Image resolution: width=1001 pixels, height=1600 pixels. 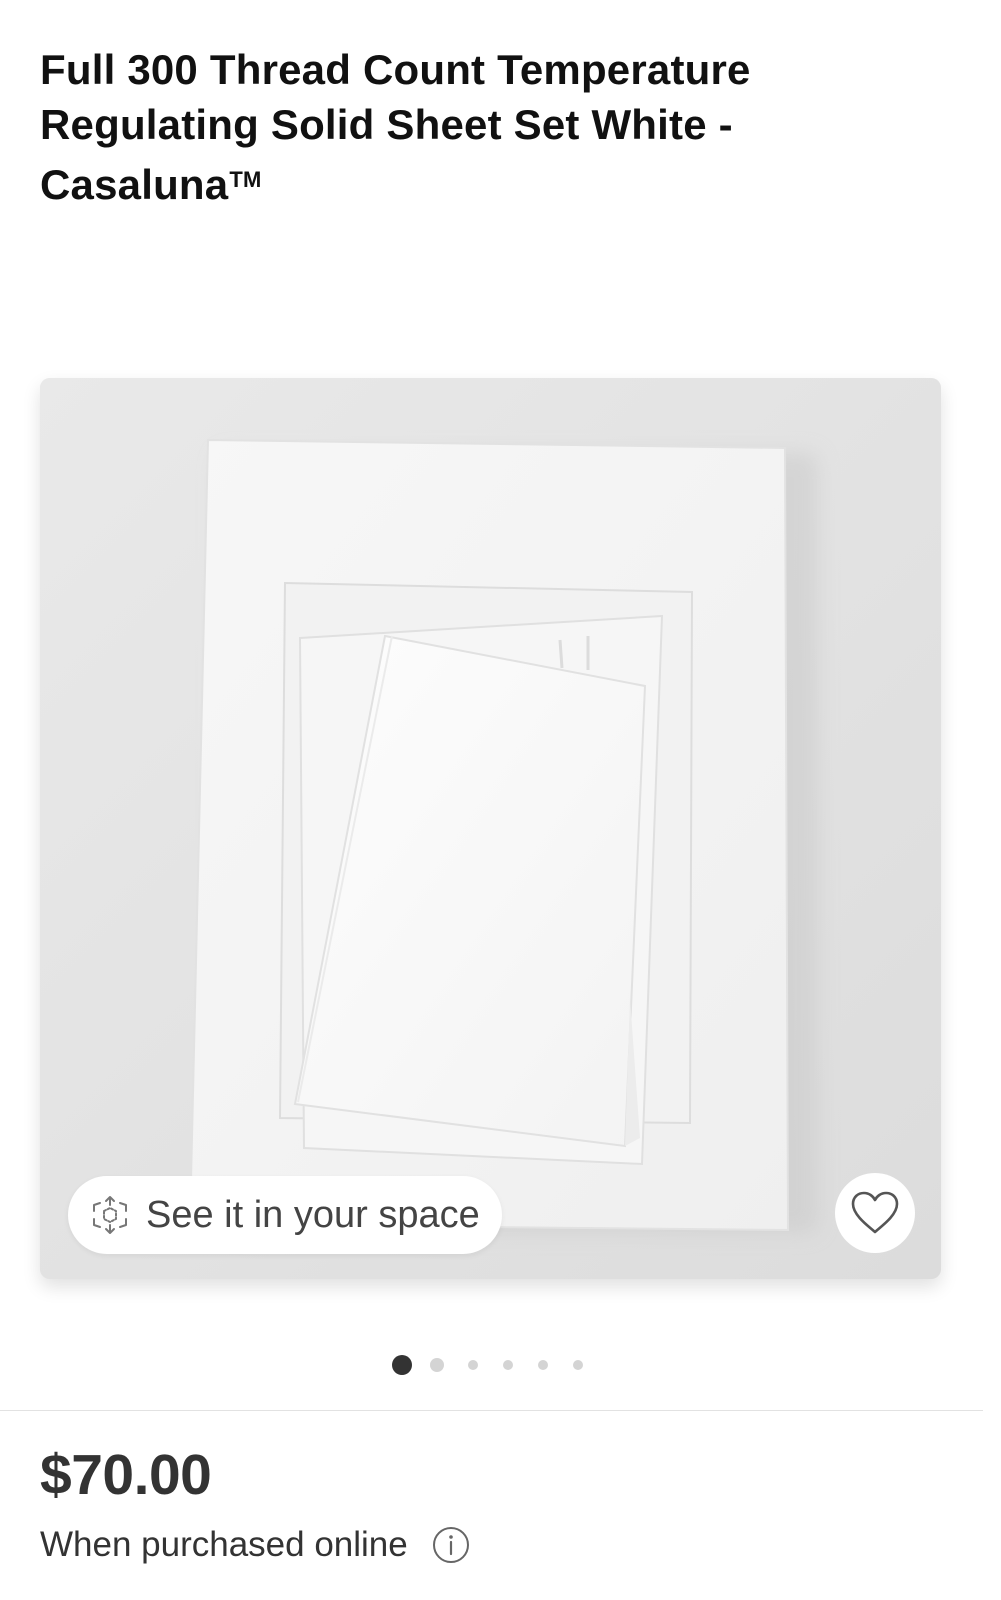 I want to click on ar-cube-icon, so click(x=110, y=1215).